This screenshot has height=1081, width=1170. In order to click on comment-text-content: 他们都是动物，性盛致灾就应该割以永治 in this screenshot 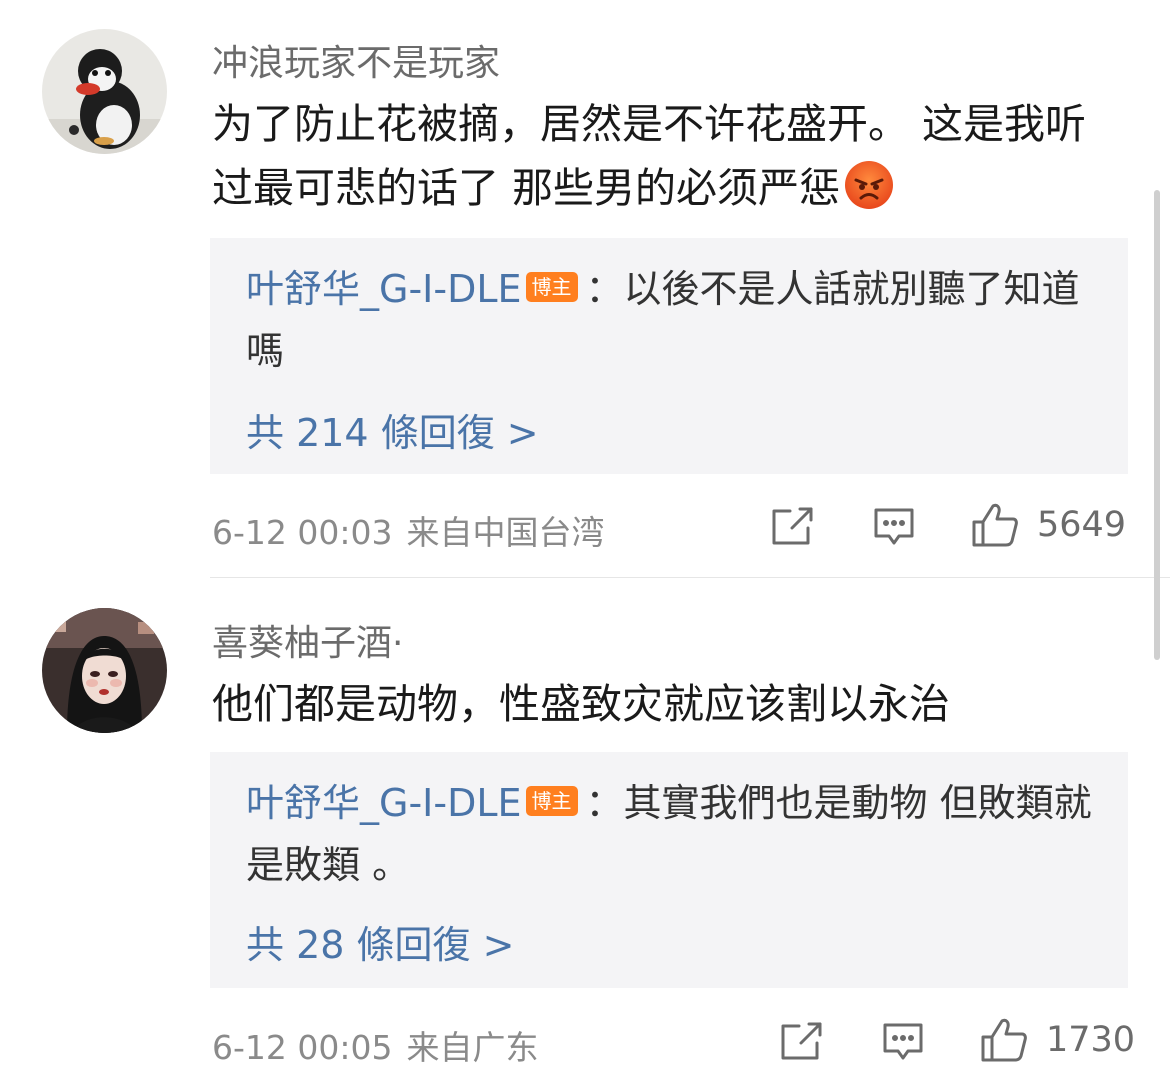, I will do `click(581, 704)`.